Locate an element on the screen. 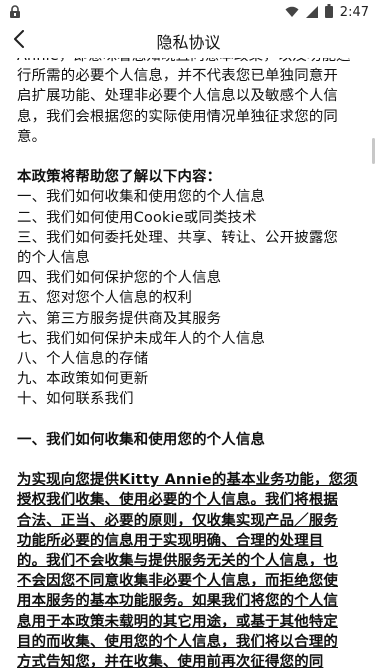 The height and width of the screenshot is (671, 377). battery-icon is located at coordinates (328, 12).